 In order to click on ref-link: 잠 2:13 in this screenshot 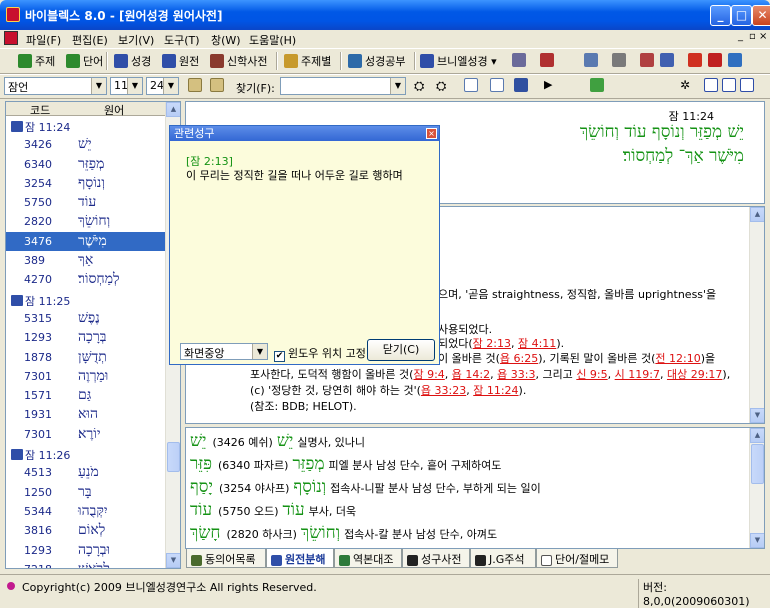, I will do `click(492, 343)`.